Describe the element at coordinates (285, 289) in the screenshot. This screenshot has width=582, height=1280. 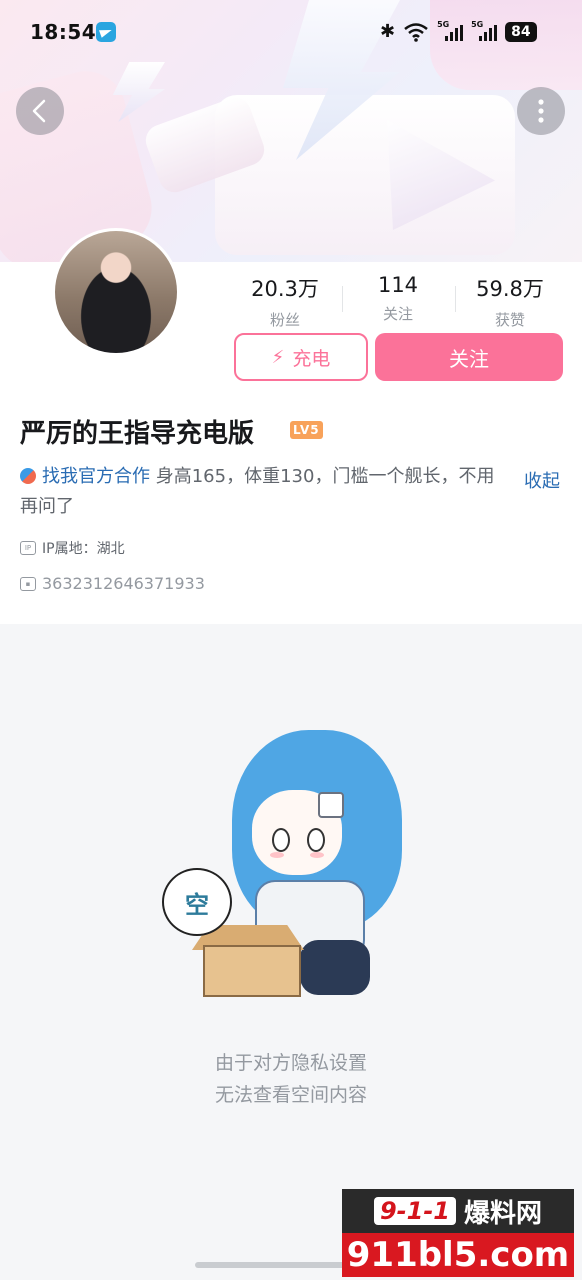
I see `followers-count: 20.3万` at that location.